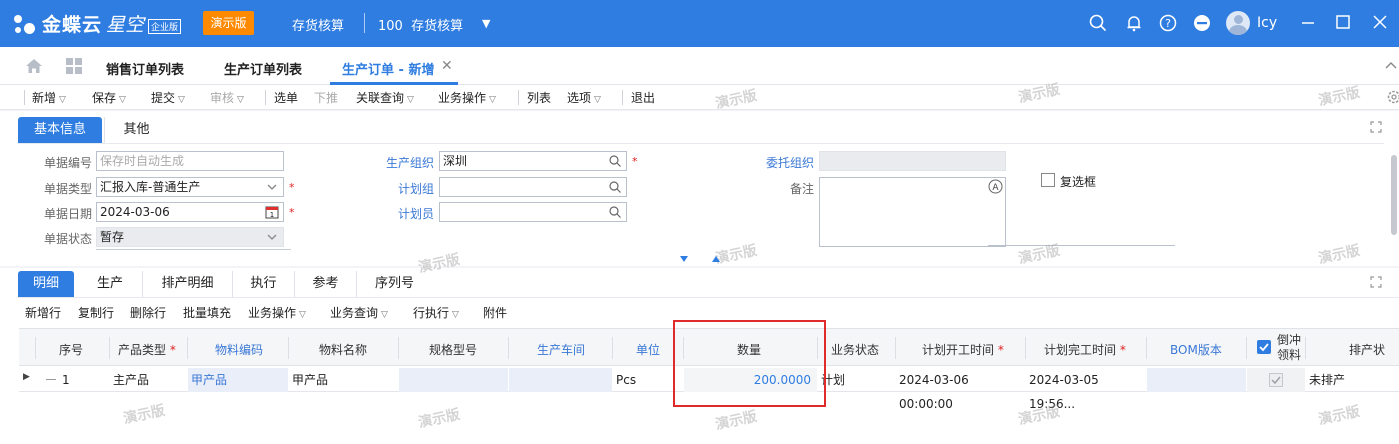 This screenshot has width=1399, height=444. I want to click on batch-fill-button: 批量填充, so click(207, 312).